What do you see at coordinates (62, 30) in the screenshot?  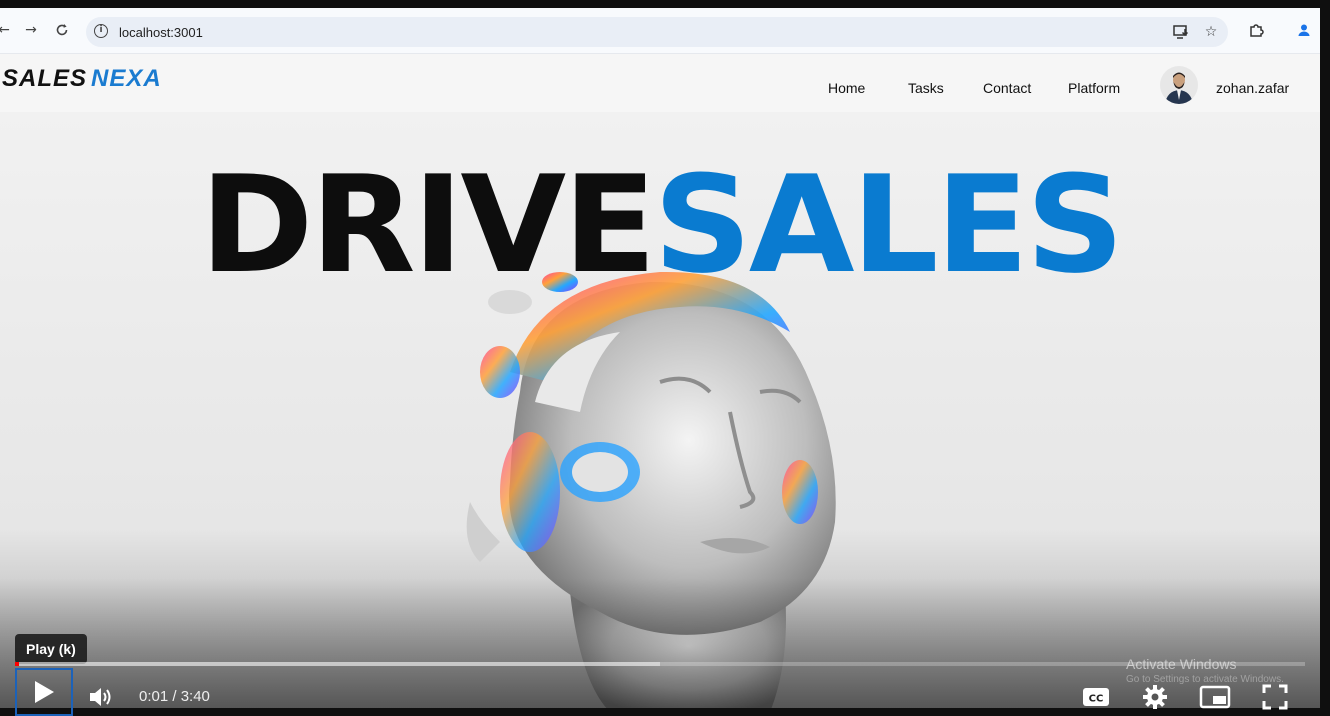 I see `reload-icon` at bounding box center [62, 30].